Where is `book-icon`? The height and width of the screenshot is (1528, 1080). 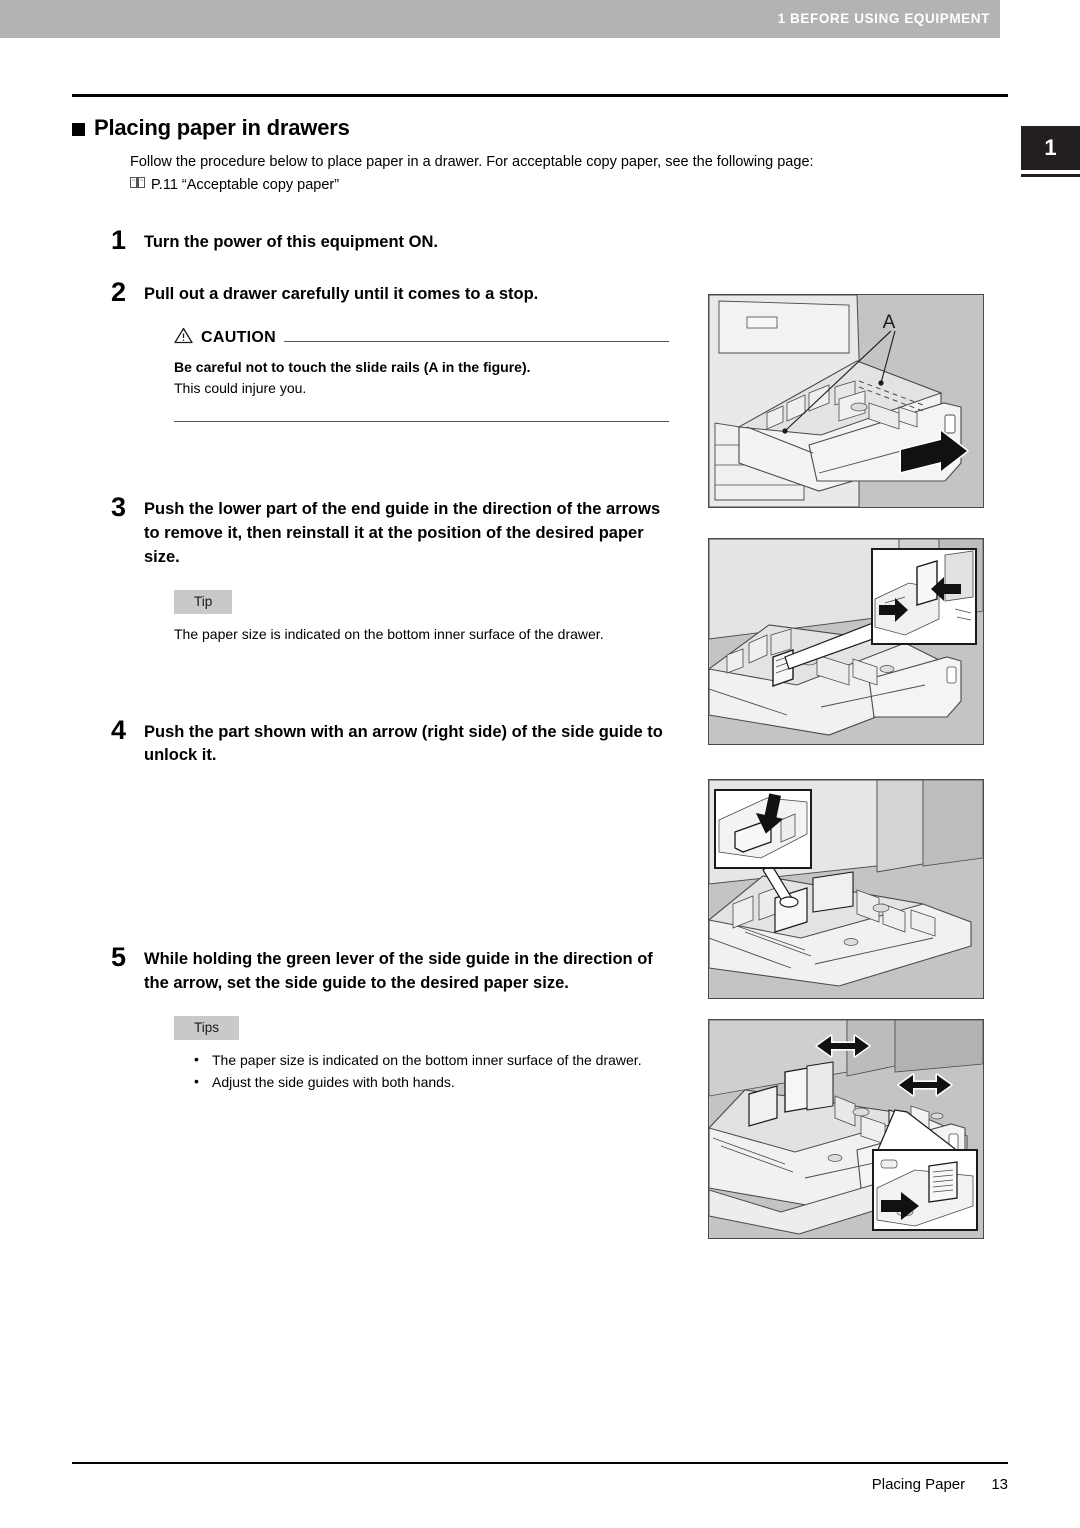
book-icon is located at coordinates (137, 185).